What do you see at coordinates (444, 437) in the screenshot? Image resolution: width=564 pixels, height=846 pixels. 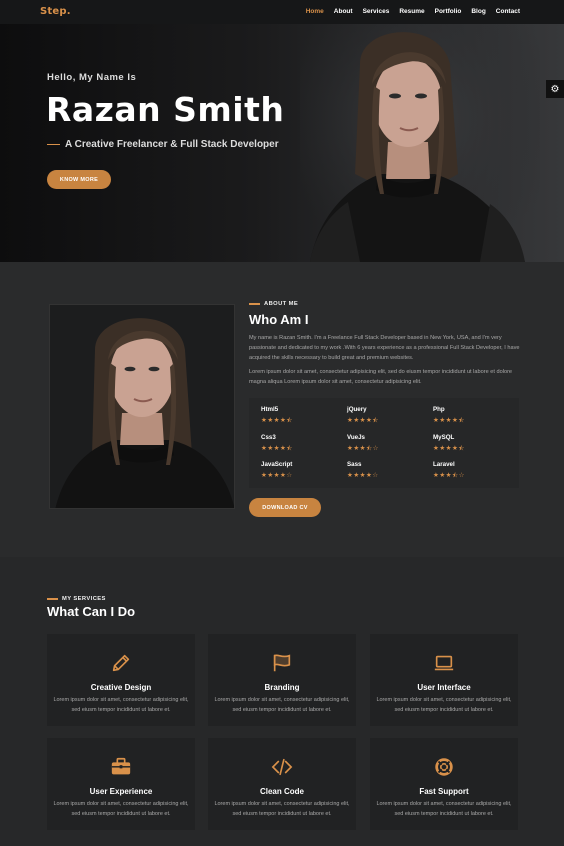 I see `skill-name: MySQL` at bounding box center [444, 437].